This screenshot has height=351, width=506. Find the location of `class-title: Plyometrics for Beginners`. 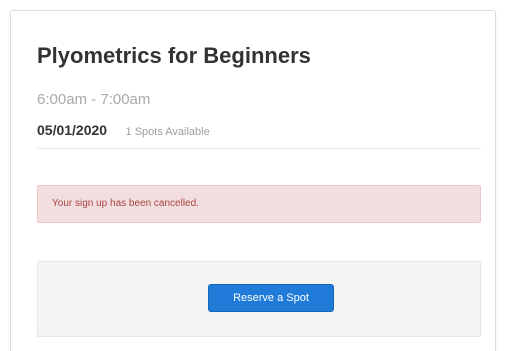

class-title: Plyometrics for Beginners is located at coordinates (174, 55).